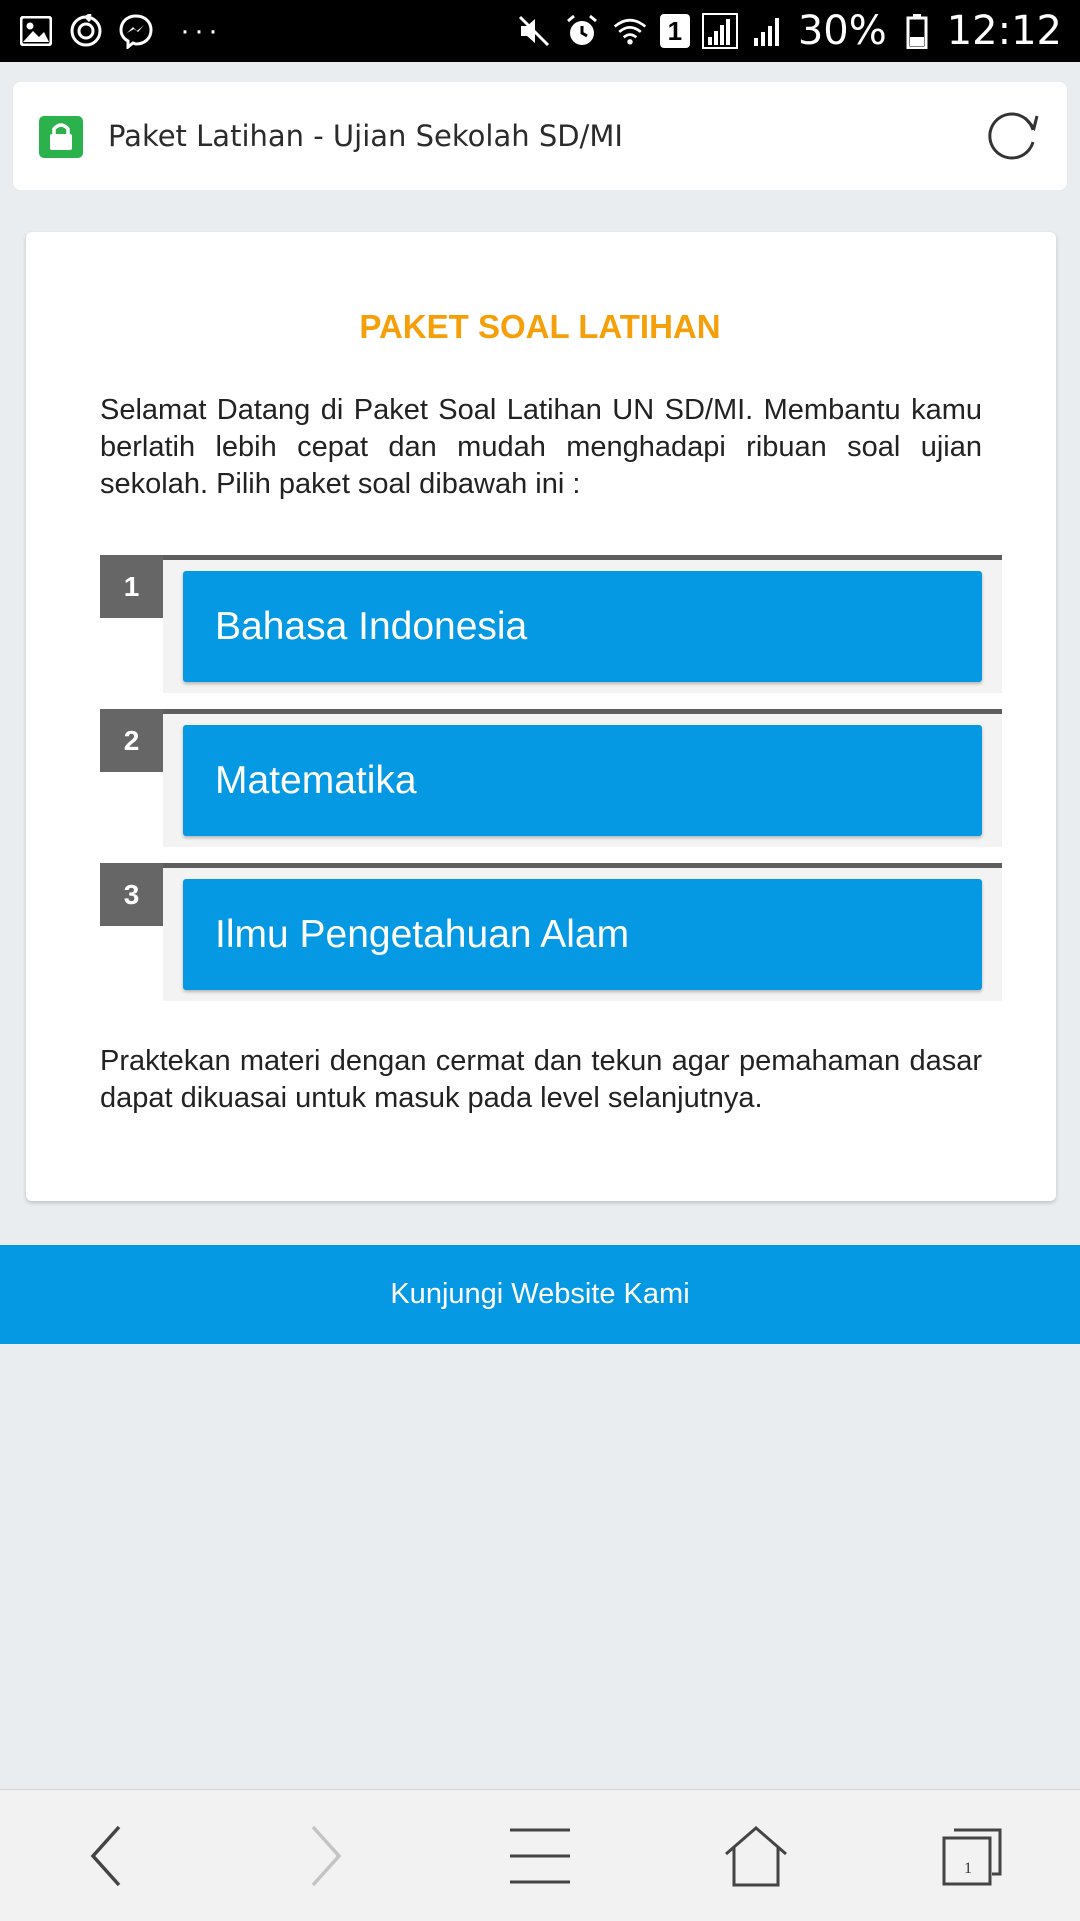 The width and height of the screenshot is (1080, 1921). I want to click on tabs-icon: 1, so click(972, 1856).